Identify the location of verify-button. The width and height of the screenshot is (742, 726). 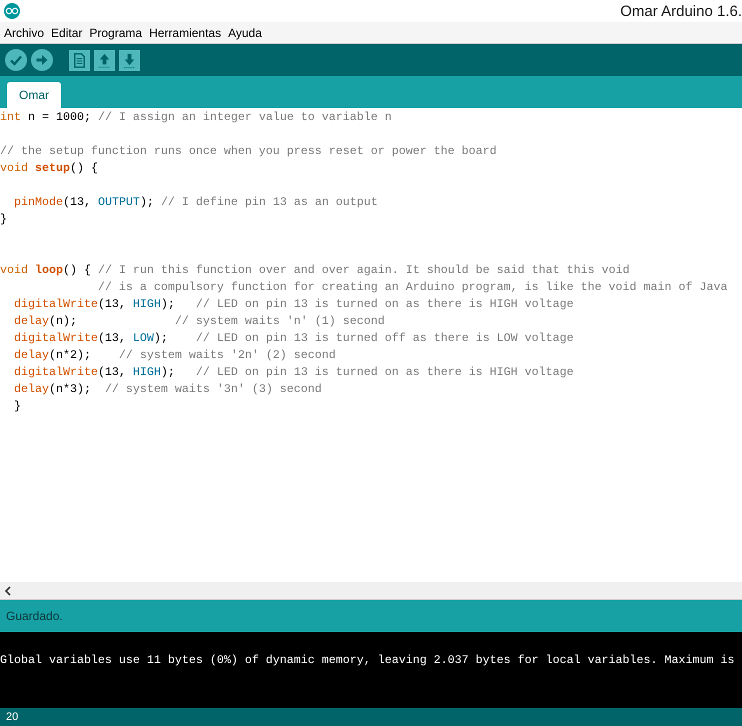
(16, 60).